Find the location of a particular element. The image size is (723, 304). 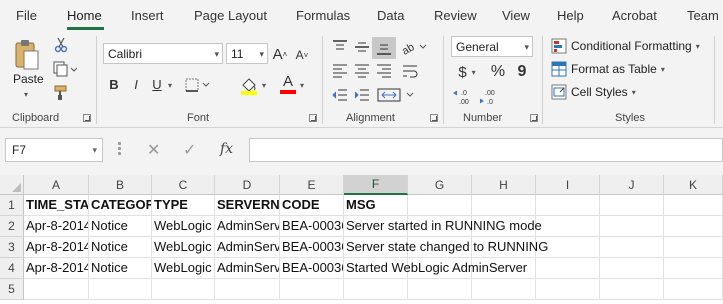

cell-h5 is located at coordinates (504, 289).